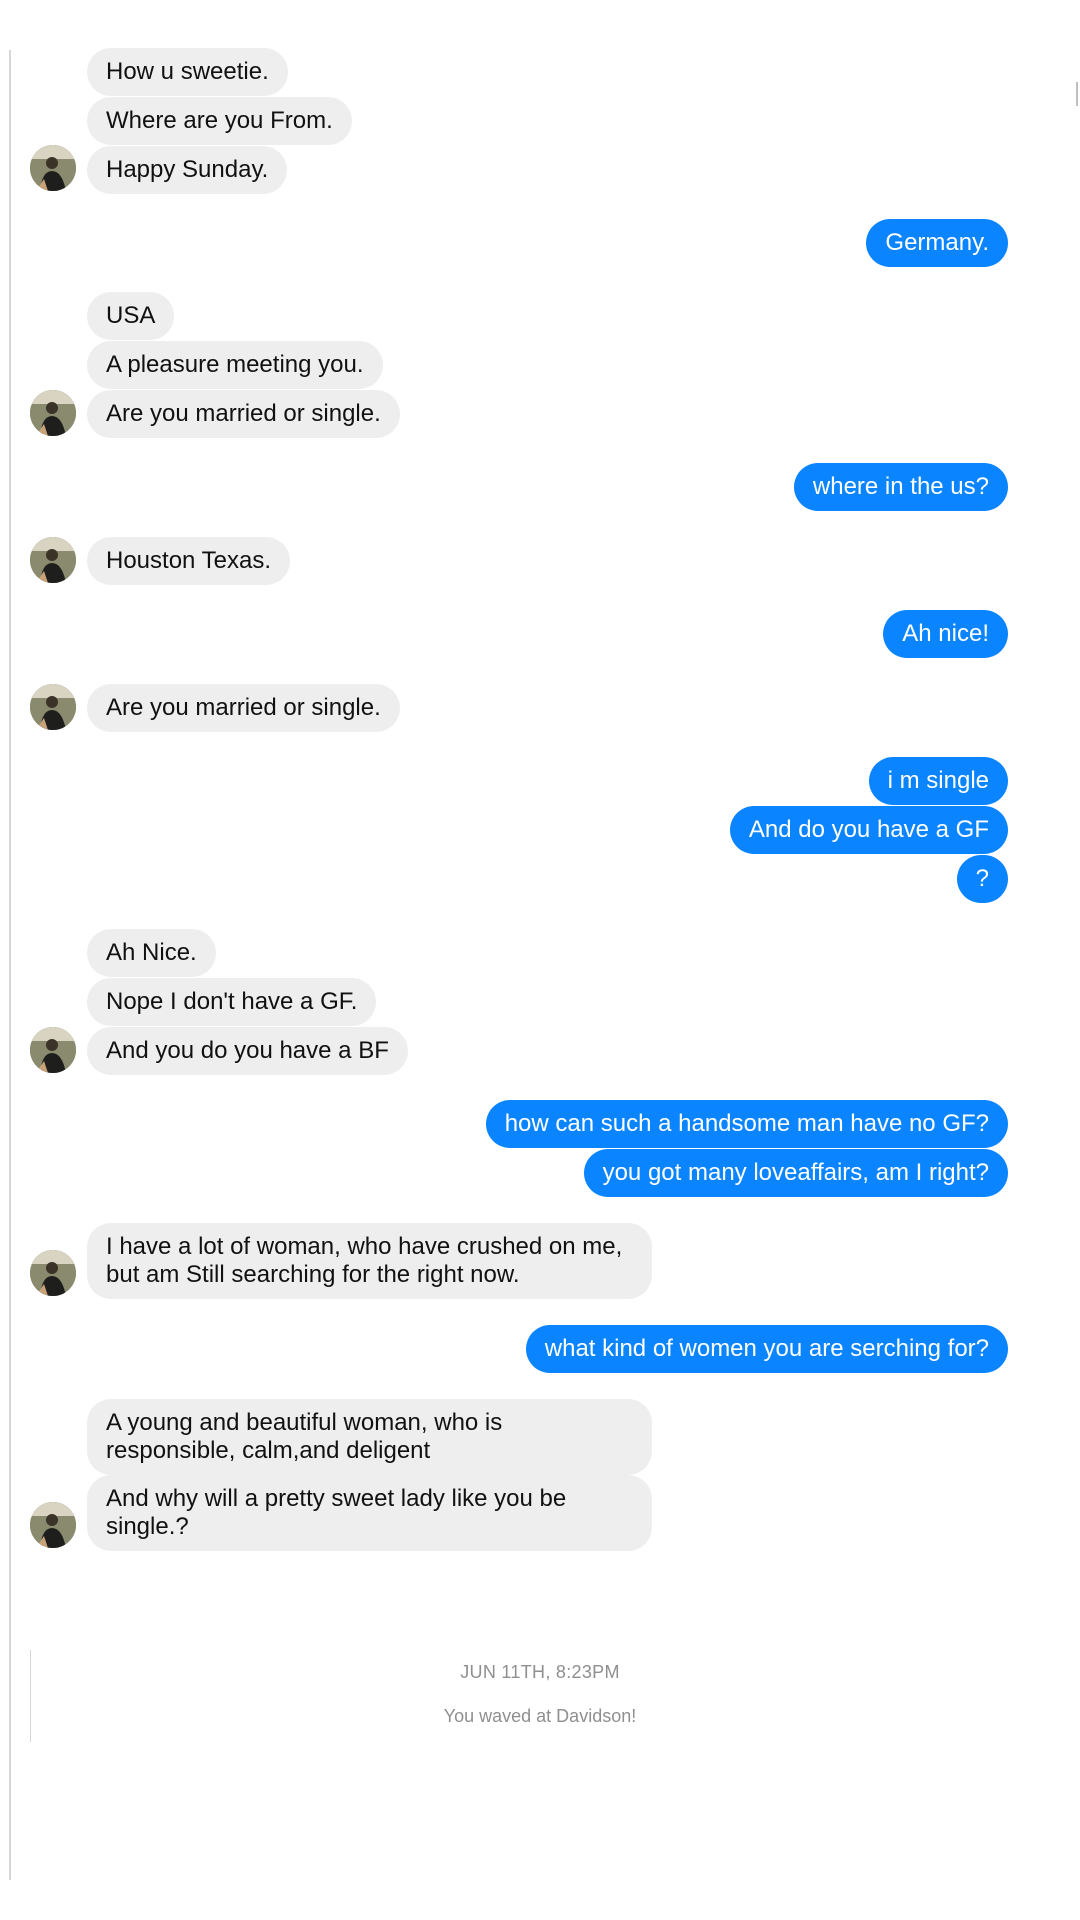 This screenshot has width=1080, height=1920. Describe the element at coordinates (187, 72) in the screenshot. I see `message-incoming: How u sweetie.` at that location.